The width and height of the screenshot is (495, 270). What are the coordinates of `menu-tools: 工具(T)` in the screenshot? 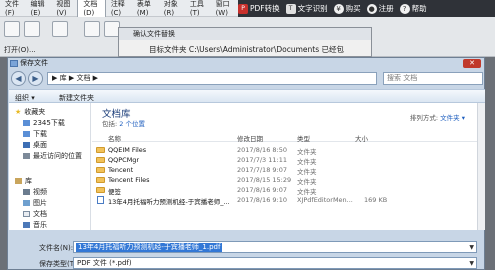 It's located at (198, 8).